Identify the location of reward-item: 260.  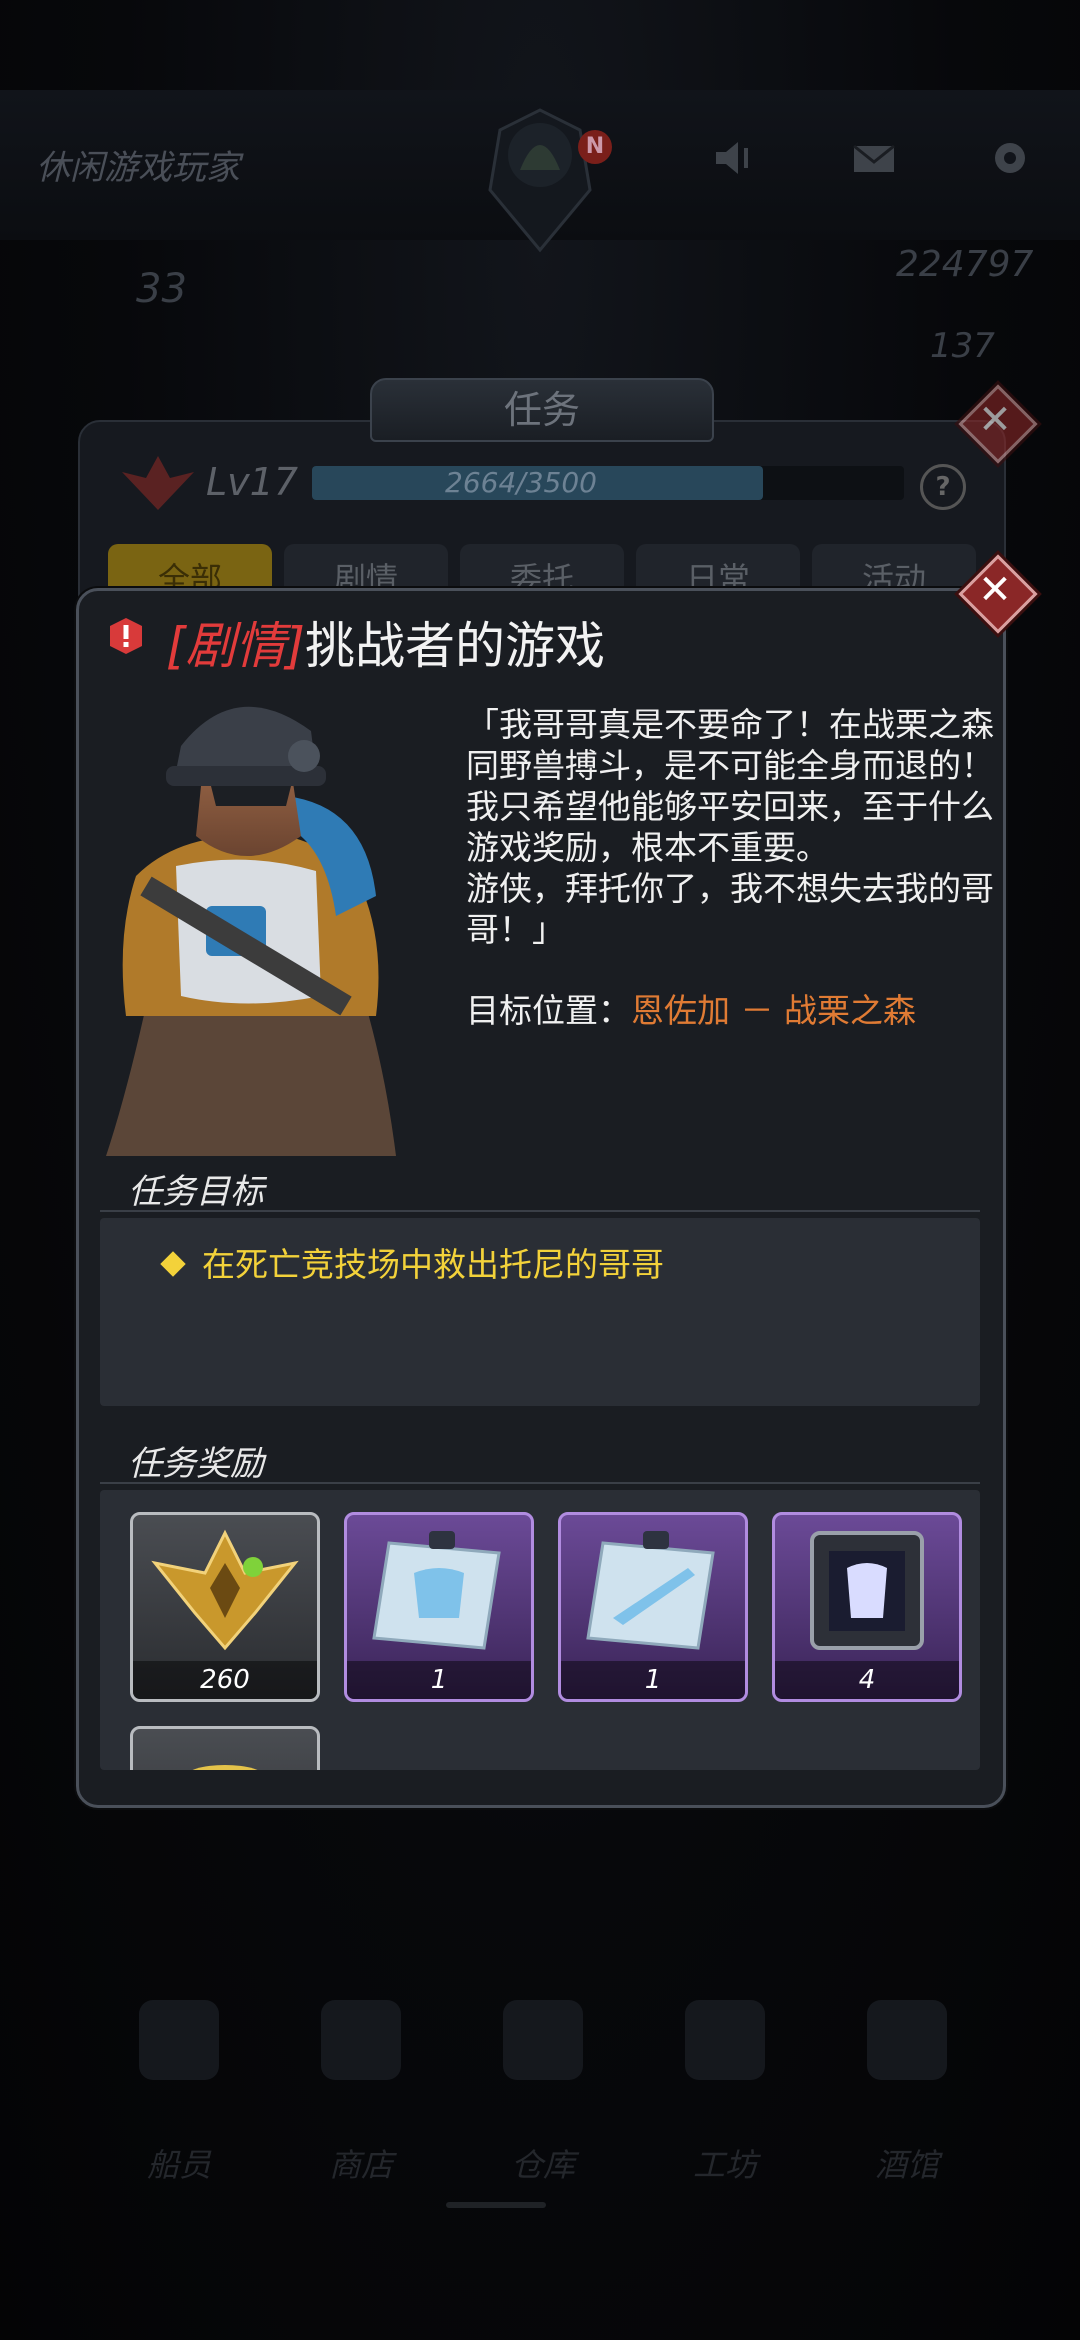
(225, 1607).